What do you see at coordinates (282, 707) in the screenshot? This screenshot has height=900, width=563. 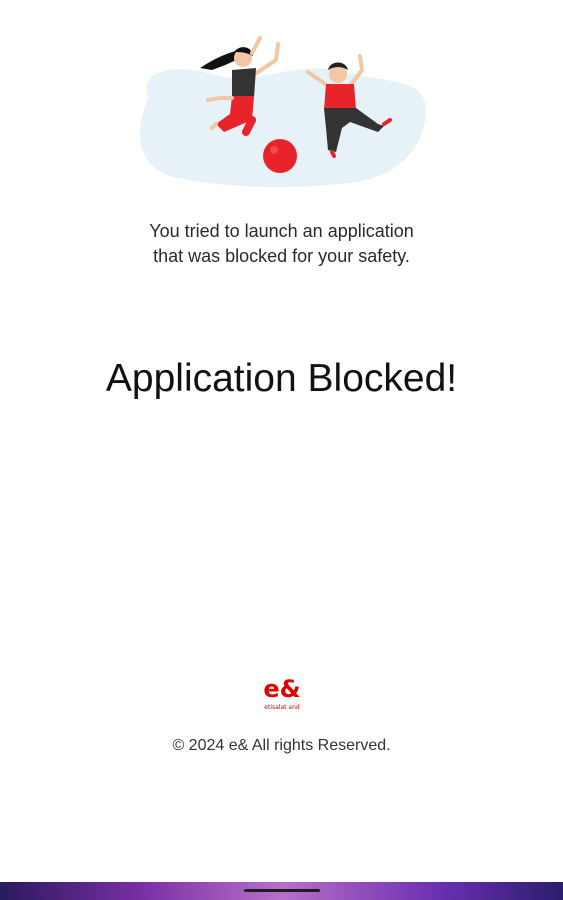 I see `logo-caption: etisalat and` at bounding box center [282, 707].